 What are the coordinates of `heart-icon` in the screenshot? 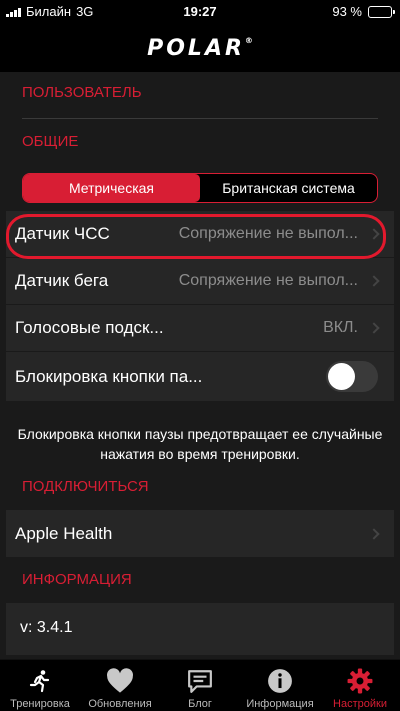 It's located at (120, 681).